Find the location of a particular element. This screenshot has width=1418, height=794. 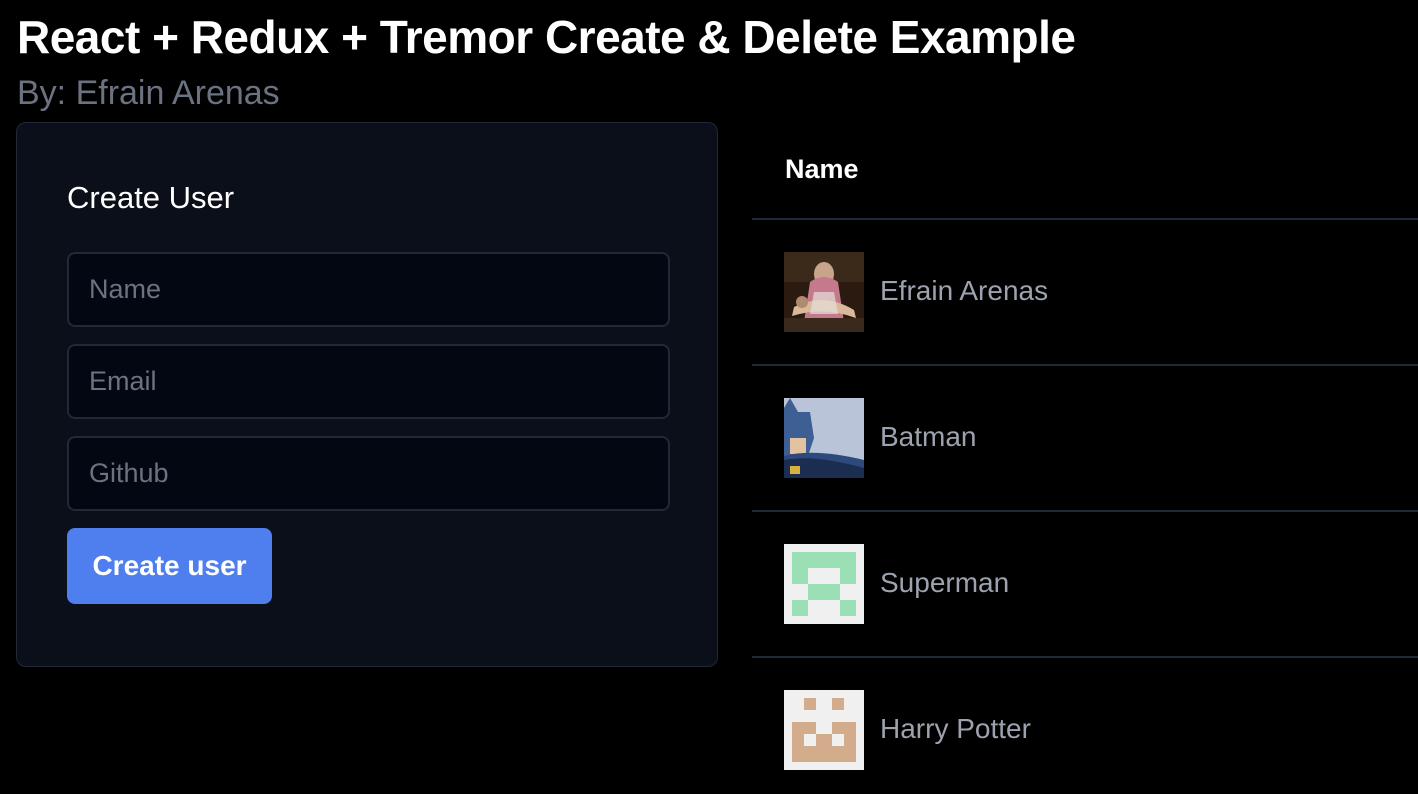

table-row: Superman is located at coordinates (1085, 585).